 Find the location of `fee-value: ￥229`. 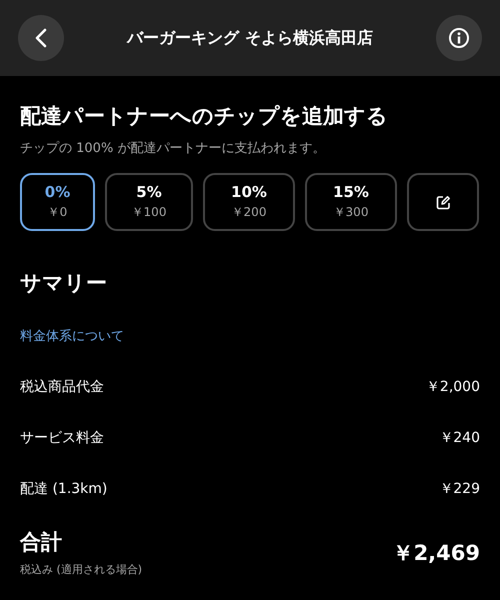

fee-value: ￥229 is located at coordinates (459, 489).